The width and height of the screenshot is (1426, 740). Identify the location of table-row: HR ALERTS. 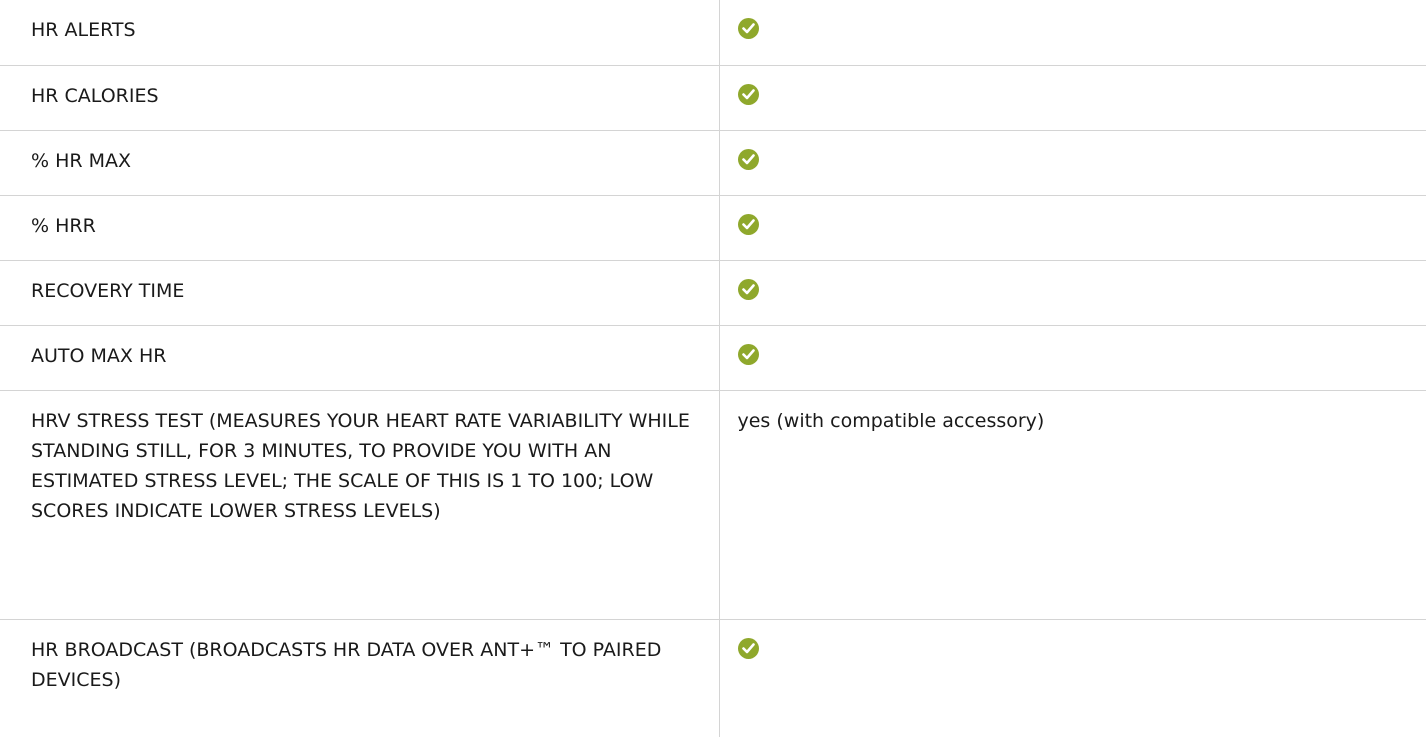
(713, 32).